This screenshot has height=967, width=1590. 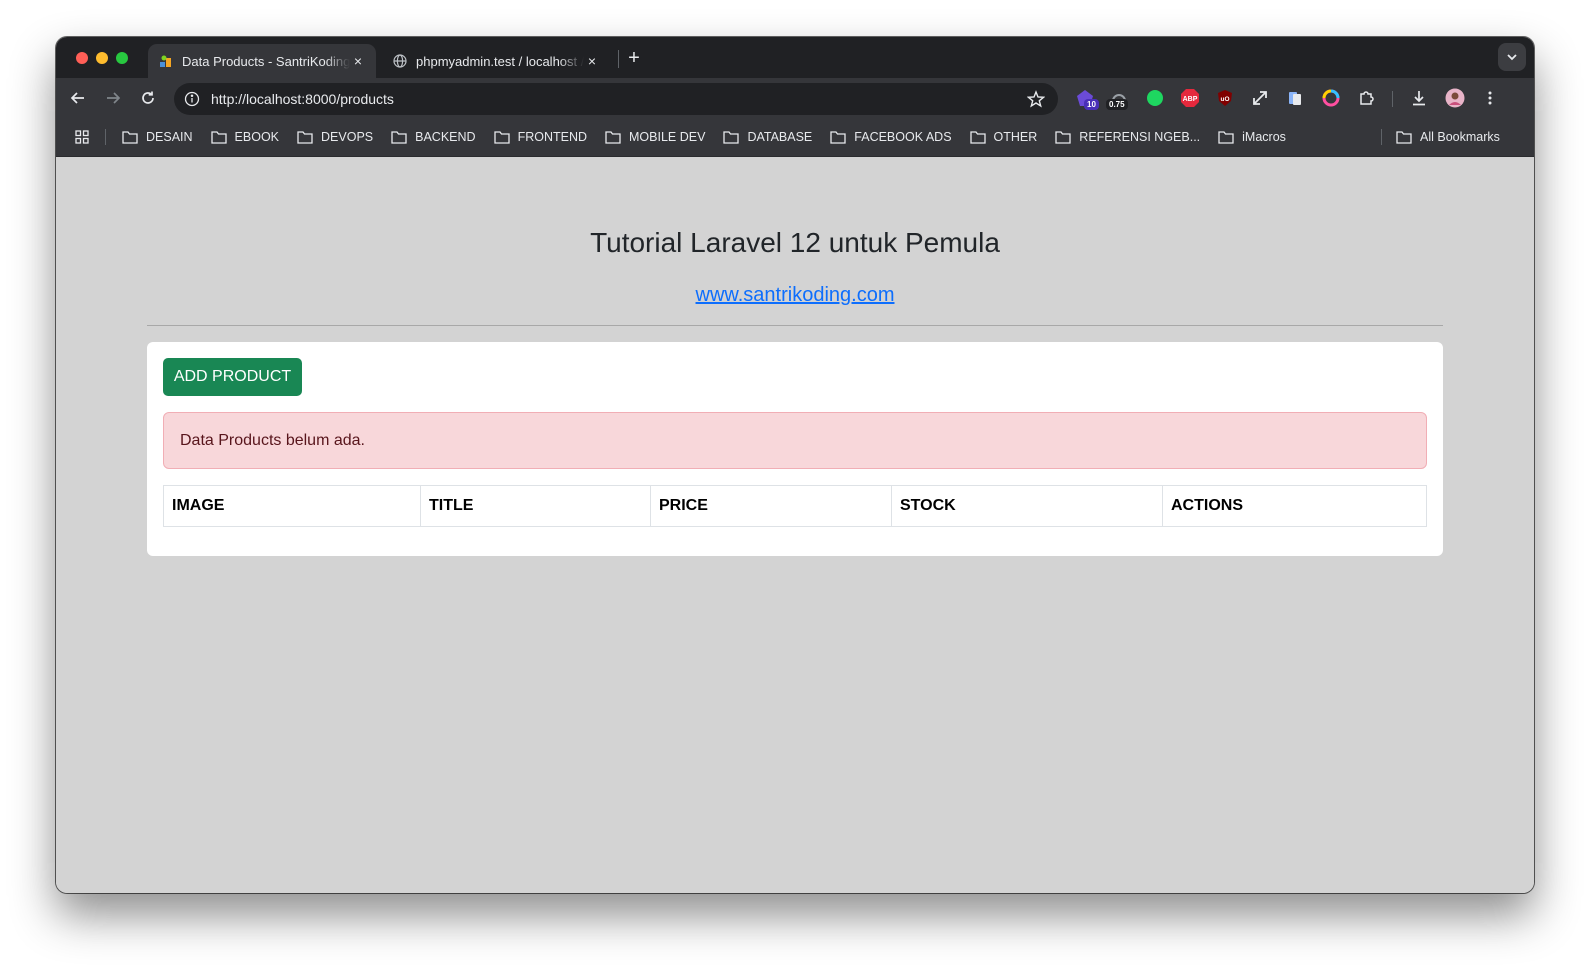 I want to click on address-bar: http://localhost:8000/products, so click(x=616, y=99).